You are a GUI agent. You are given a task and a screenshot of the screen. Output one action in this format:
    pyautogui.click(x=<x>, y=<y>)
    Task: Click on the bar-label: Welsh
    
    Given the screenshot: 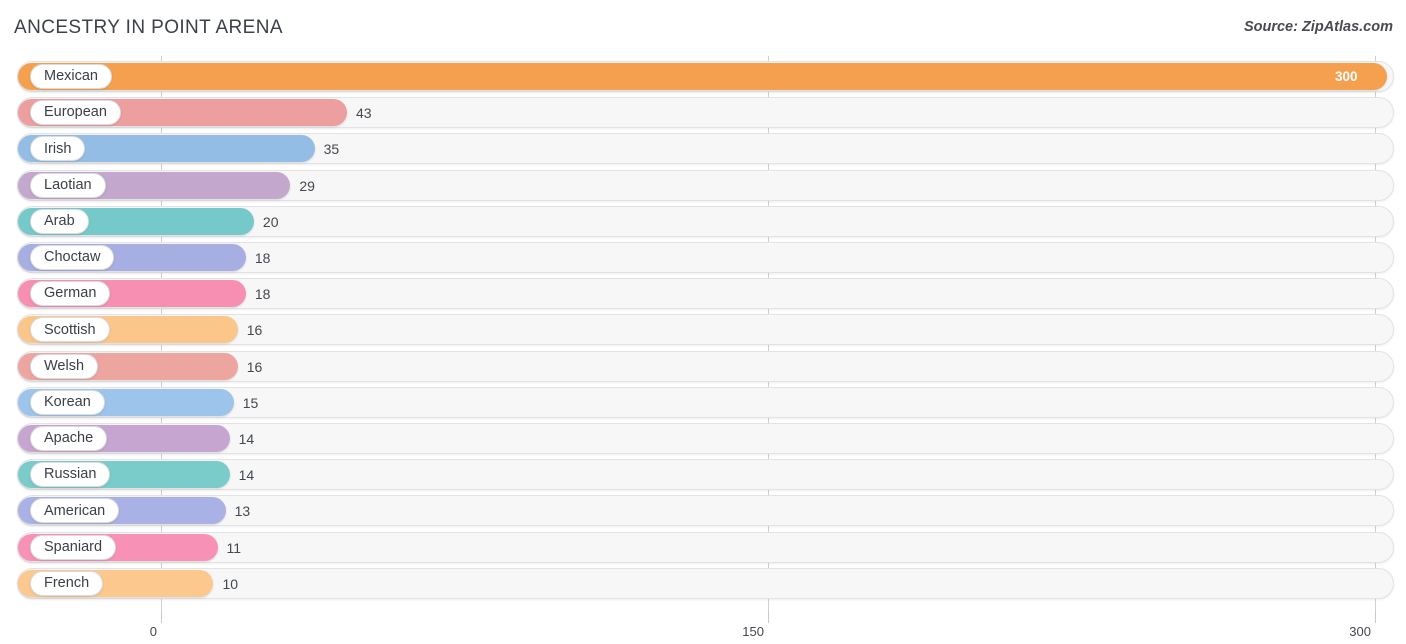 What is the action you would take?
    pyautogui.click(x=64, y=365)
    